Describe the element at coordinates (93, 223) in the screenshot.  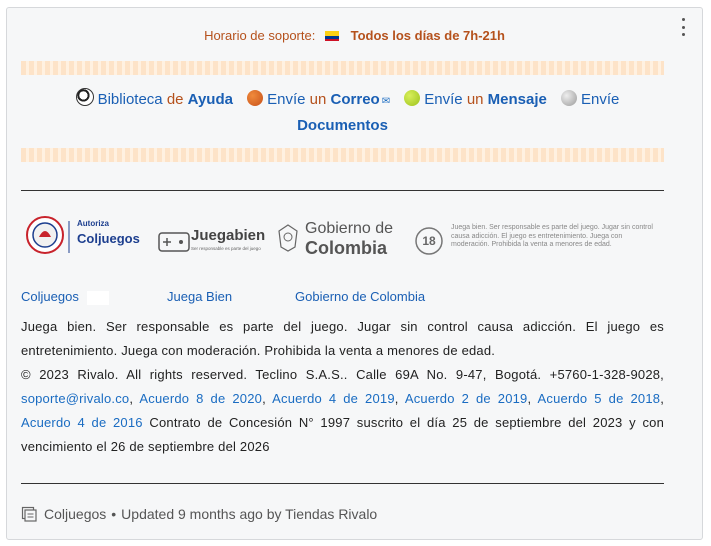
I see `coljuegos-authorize: Autoriza` at that location.